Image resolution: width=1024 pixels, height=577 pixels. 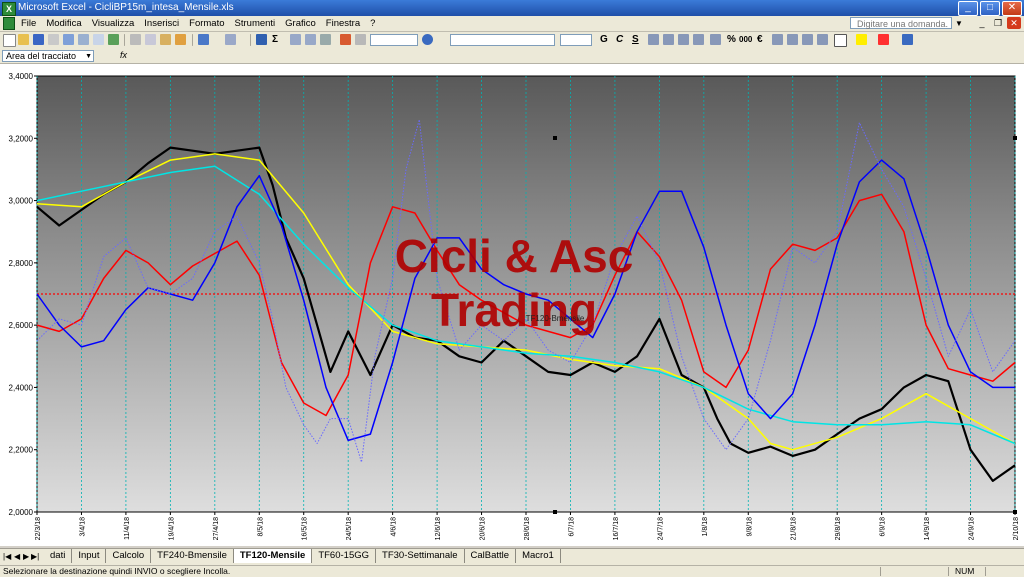 What do you see at coordinates (21, 450) in the screenshot?
I see `y-tick-label: 2,2000` at bounding box center [21, 450].